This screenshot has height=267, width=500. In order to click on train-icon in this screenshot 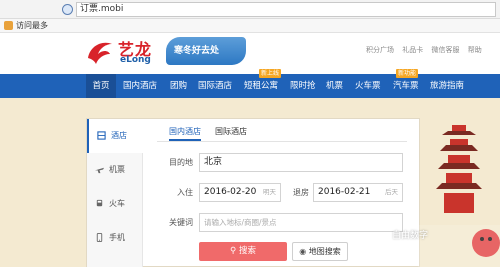, I will do `click(99, 203)`.